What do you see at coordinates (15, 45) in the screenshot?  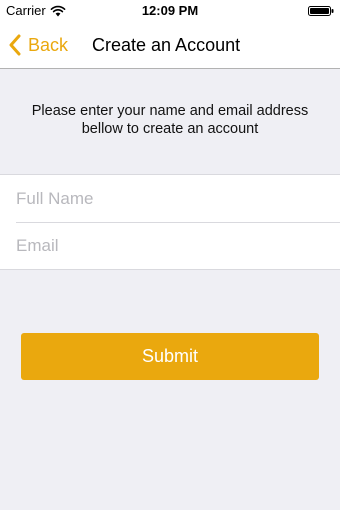 I see `chevron-left-icon` at bounding box center [15, 45].